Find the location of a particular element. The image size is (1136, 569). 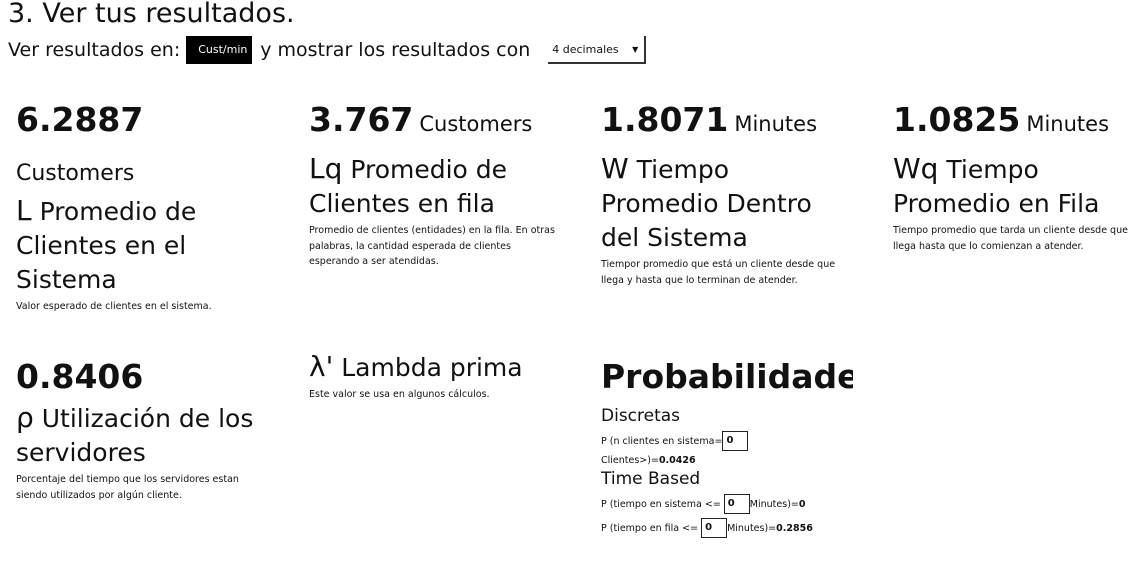

discrete-row: P (n clientes en sistema= 0 is located at coordinates (731, 441).